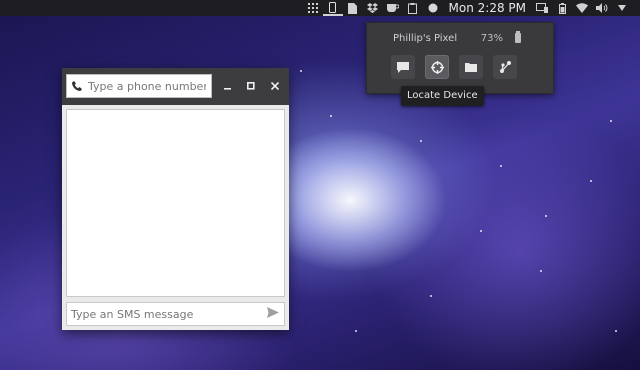  I want to click on message-icon, so click(403, 67).